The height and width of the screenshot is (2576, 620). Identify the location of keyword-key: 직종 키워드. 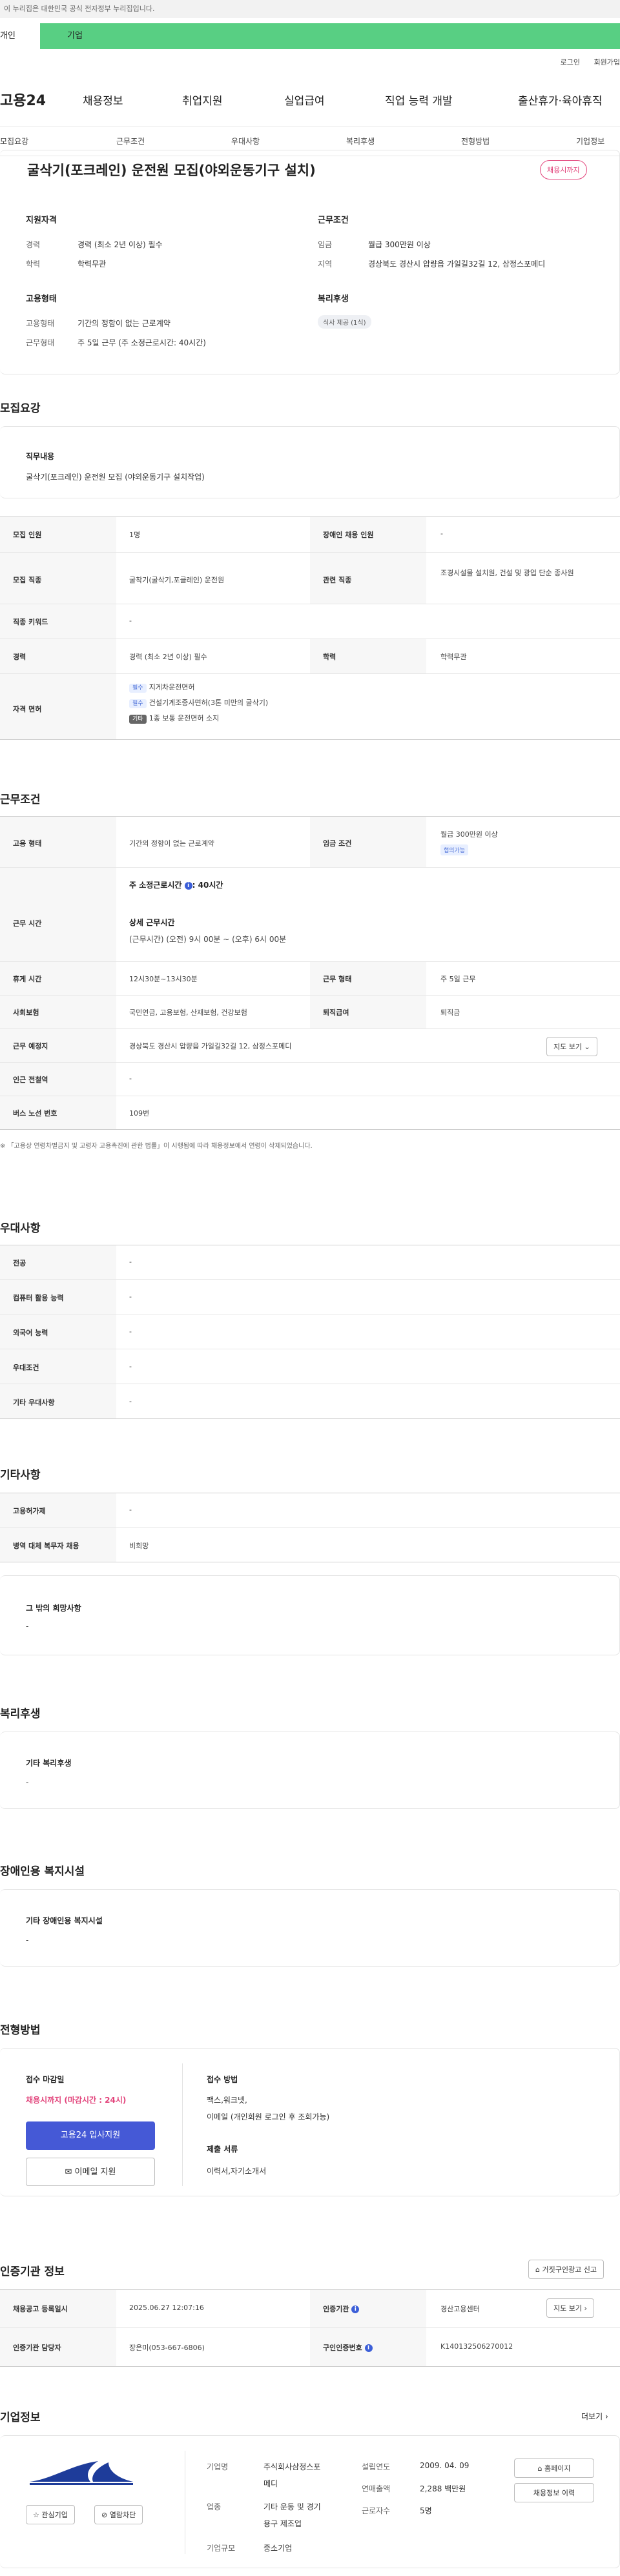
(31, 622).